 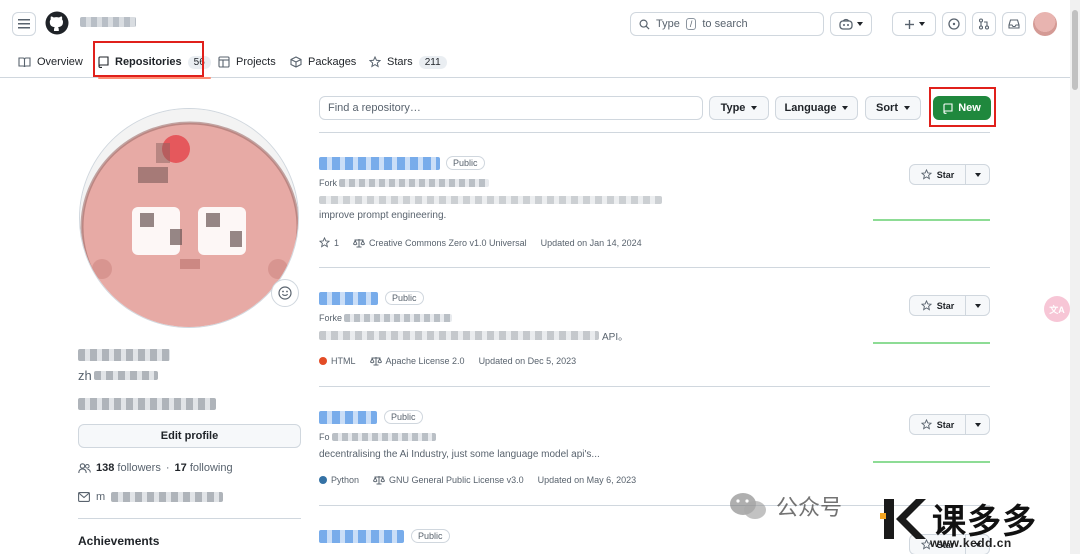 I want to click on license-info: GNU General Public License v3.0, so click(x=448, y=480).